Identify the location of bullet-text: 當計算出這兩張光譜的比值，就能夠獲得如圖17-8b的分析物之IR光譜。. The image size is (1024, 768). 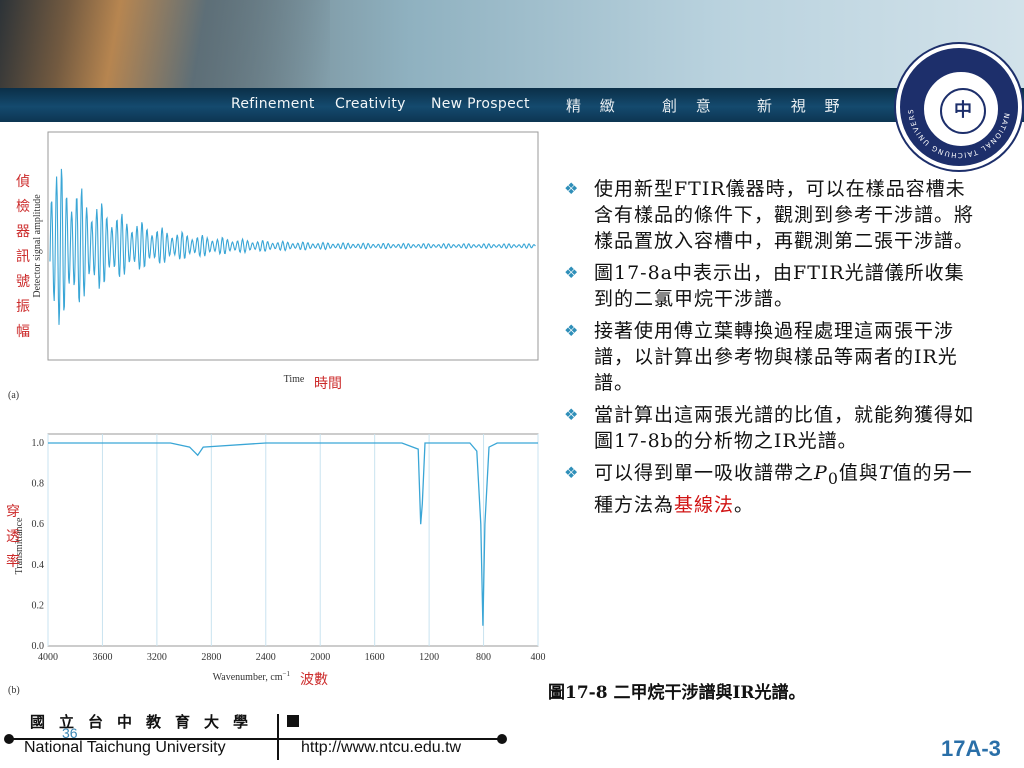
(784, 428).